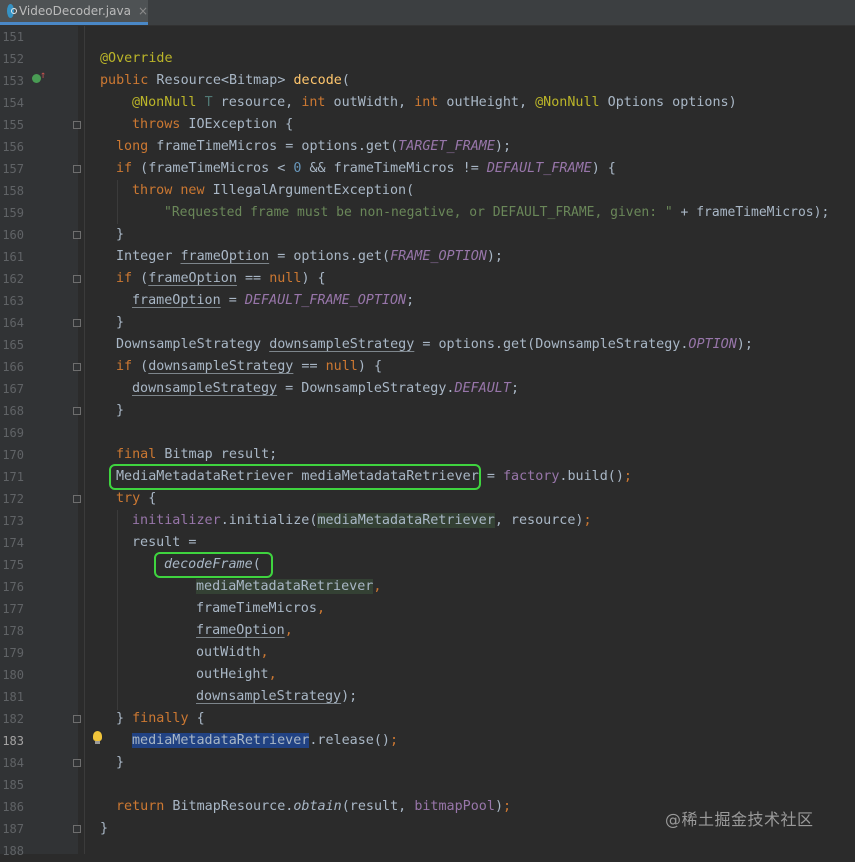 This screenshot has width=855, height=862. What do you see at coordinates (143, 11) in the screenshot?
I see `close-tab-icon: ×` at bounding box center [143, 11].